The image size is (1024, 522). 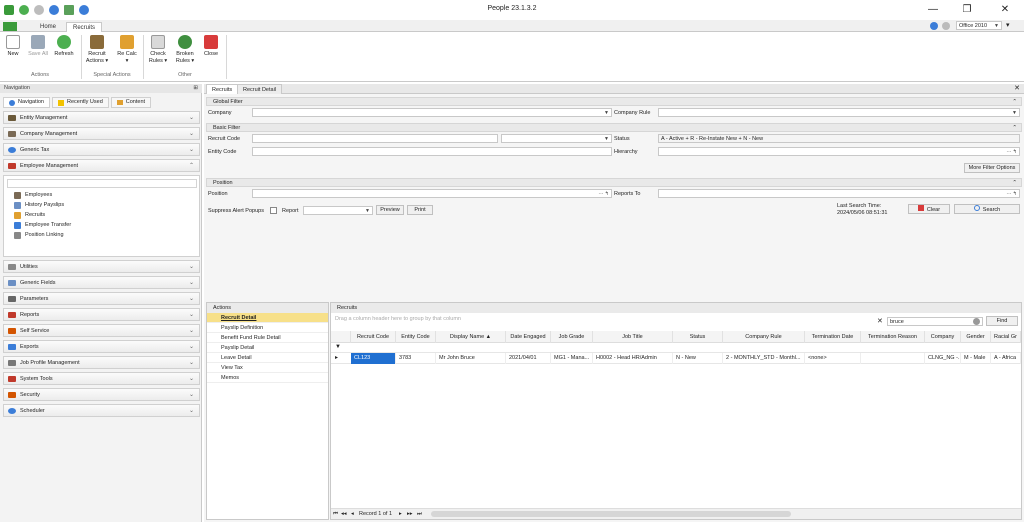 What do you see at coordinates (10, 26) in the screenshot?
I see `app-menu-button` at bounding box center [10, 26].